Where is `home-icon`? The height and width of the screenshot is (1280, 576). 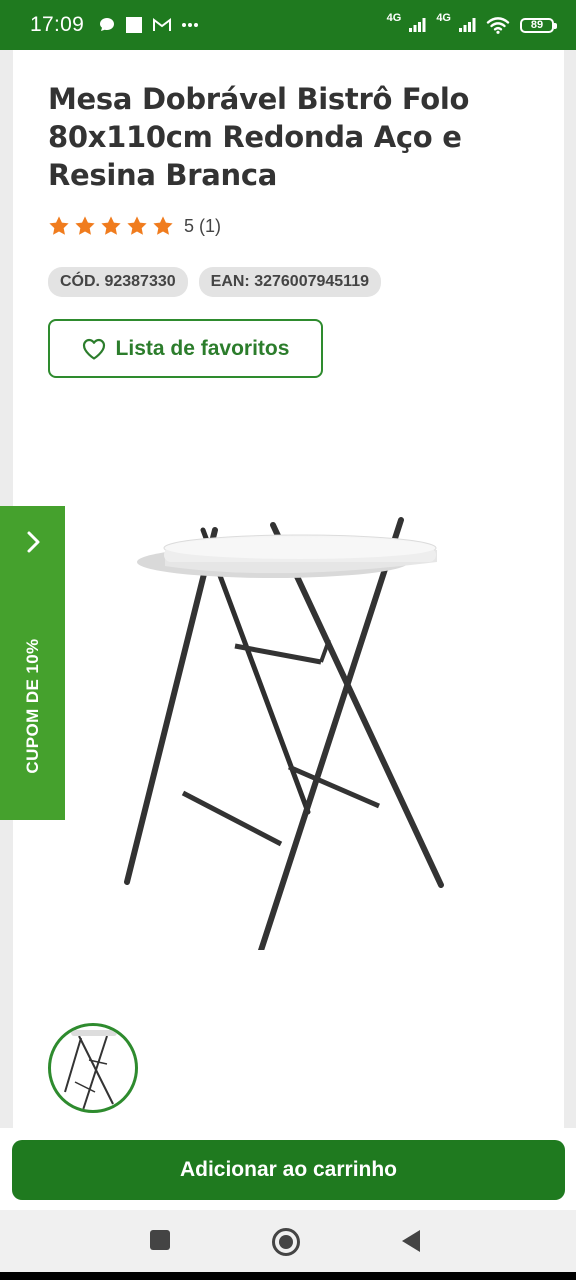 home-icon is located at coordinates (286, 1242).